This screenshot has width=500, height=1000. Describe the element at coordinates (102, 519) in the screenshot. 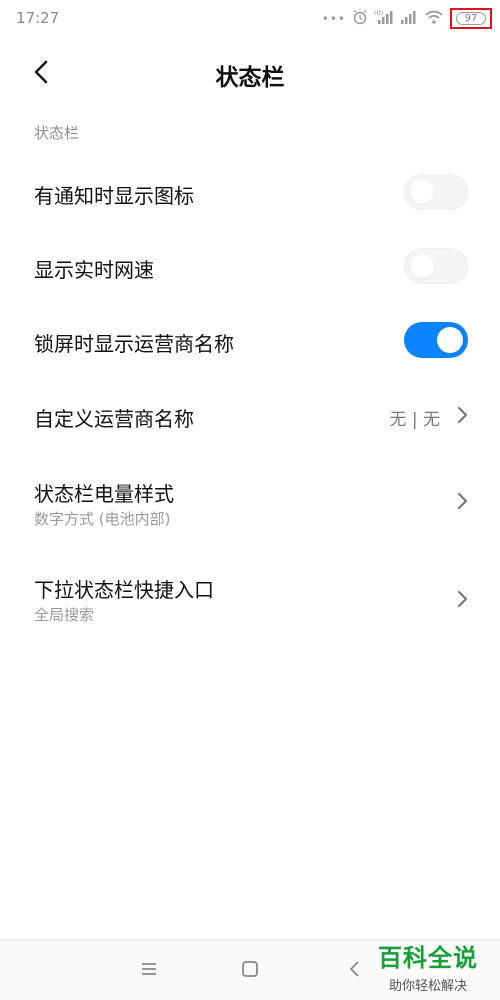

I see `row-sublabel: 数字方式 (电池内部)` at that location.